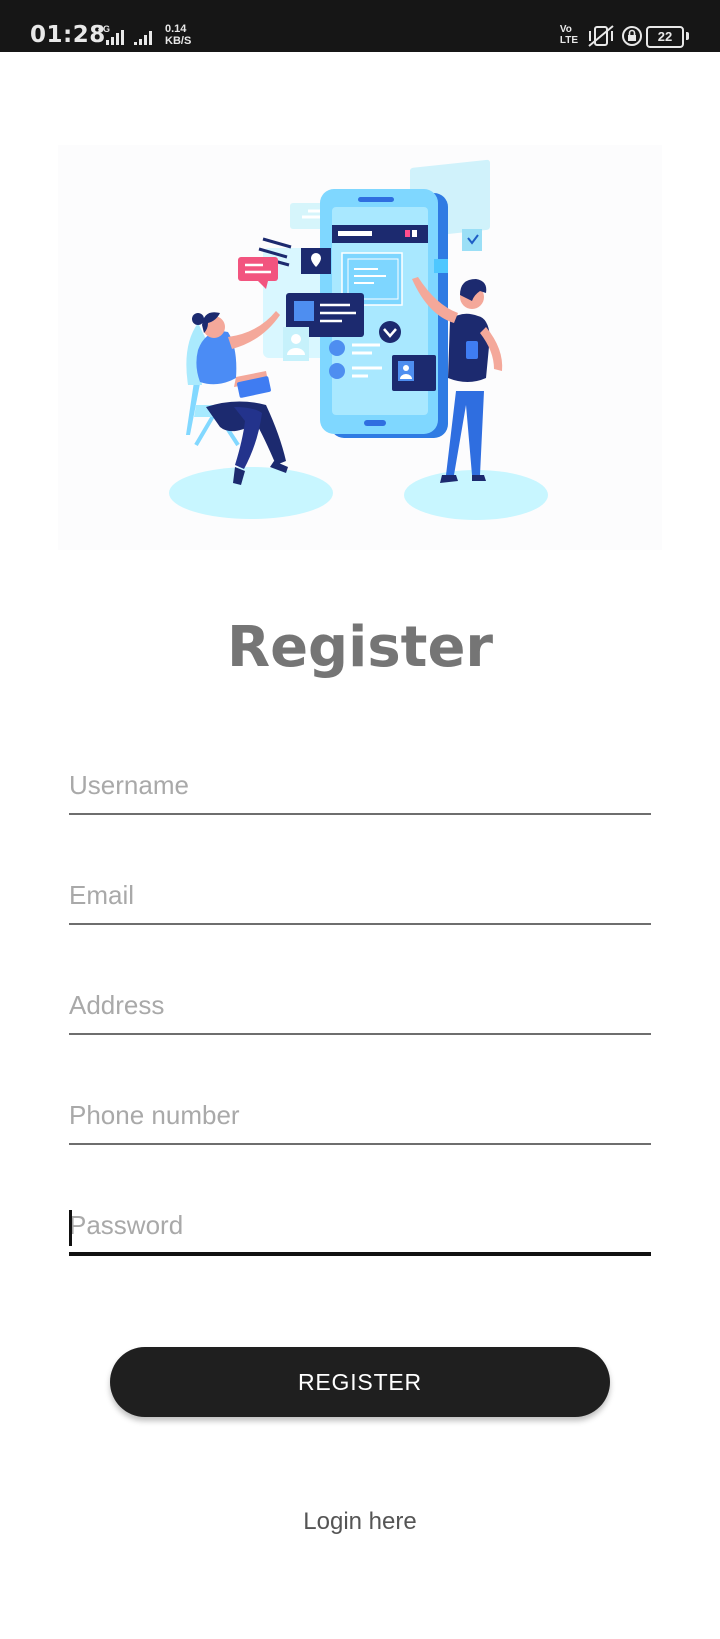  I want to click on email-field, so click(360, 900).